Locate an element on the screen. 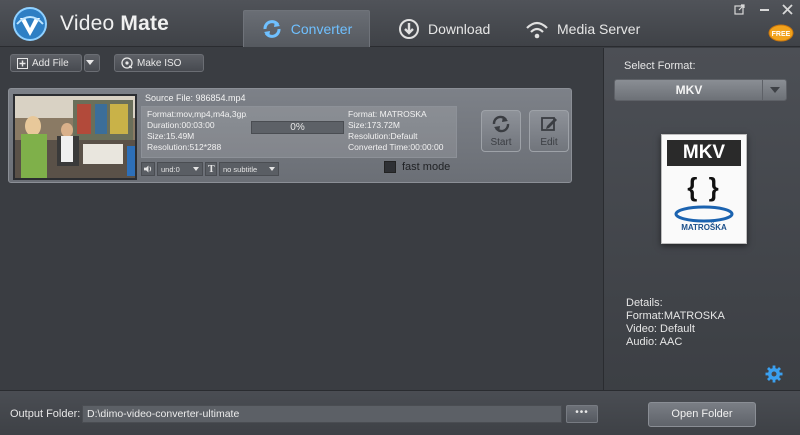  add-file-button: Add File is located at coordinates (46, 63).